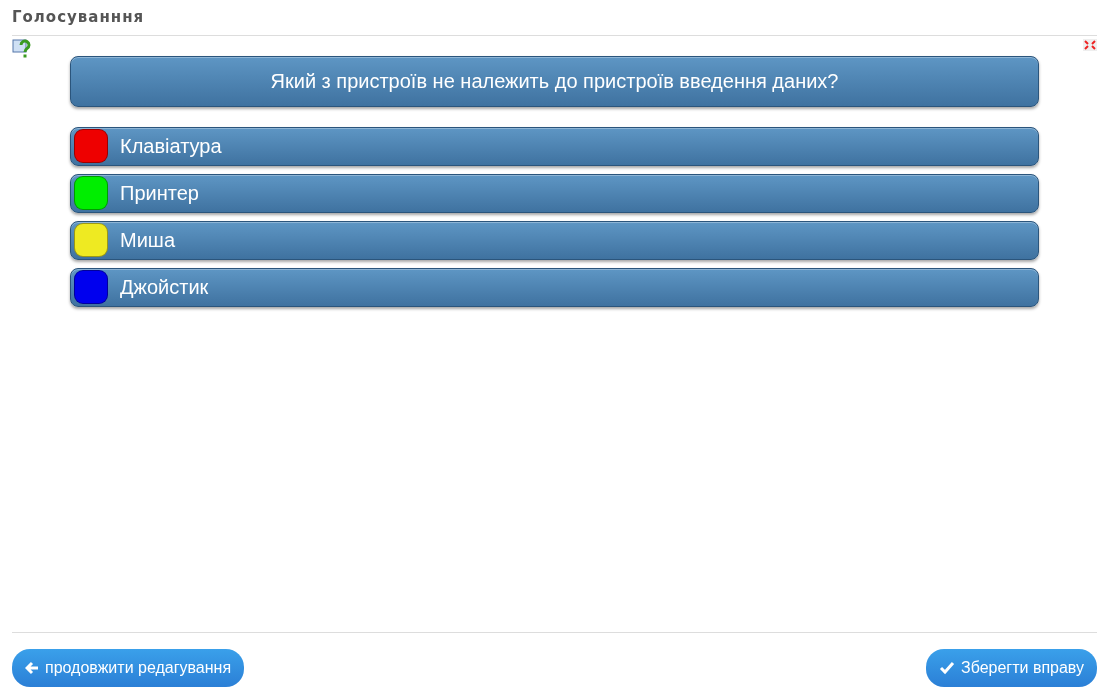  I want to click on answer-option: Принтер, so click(554, 193).